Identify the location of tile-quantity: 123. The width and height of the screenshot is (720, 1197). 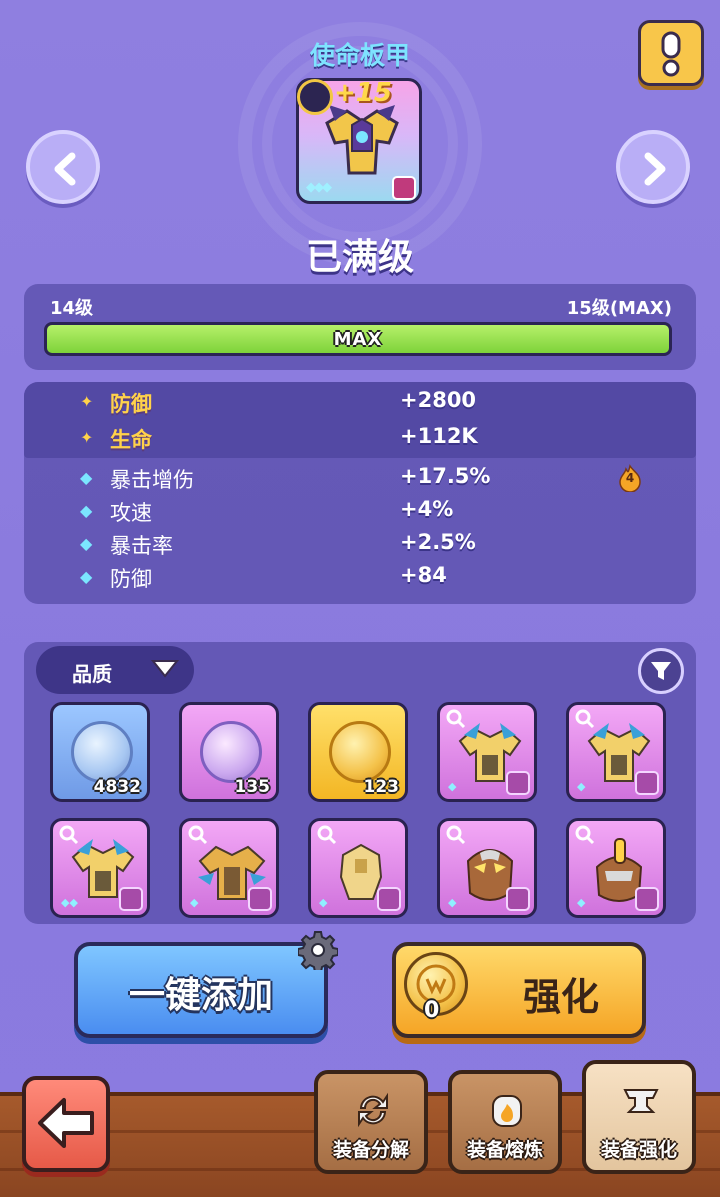
(381, 787).